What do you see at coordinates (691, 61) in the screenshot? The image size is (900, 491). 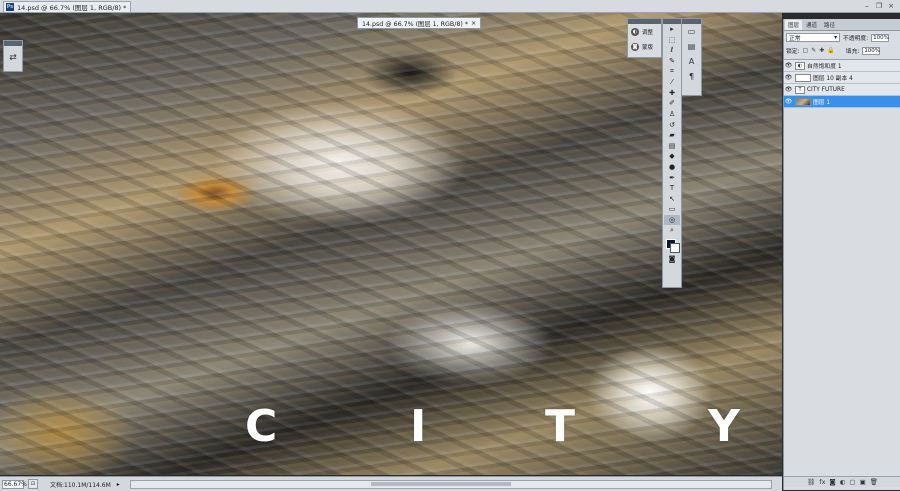 I see `character-panel-icon: A` at bounding box center [691, 61].